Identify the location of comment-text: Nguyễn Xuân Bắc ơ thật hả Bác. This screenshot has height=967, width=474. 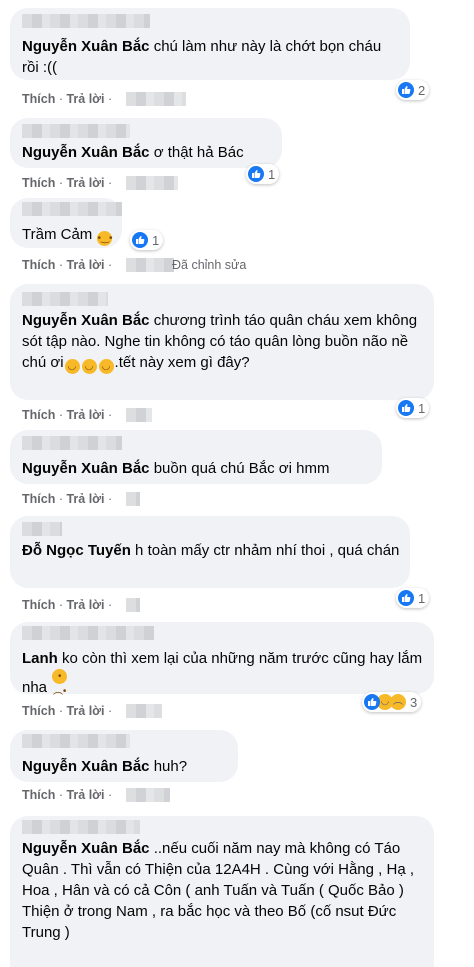
(152, 152).